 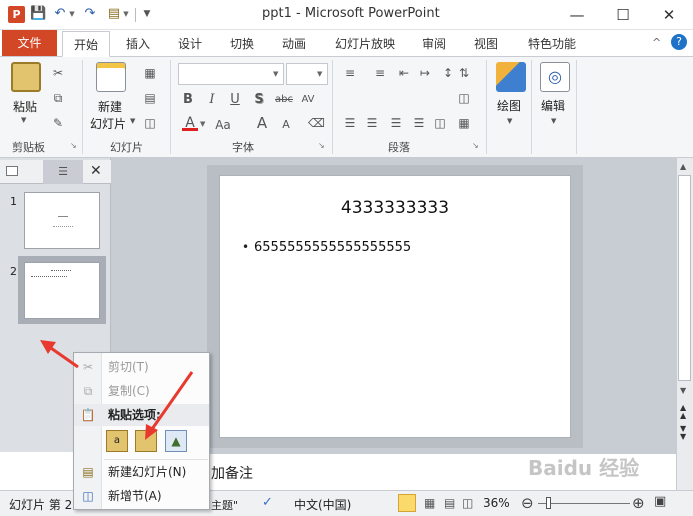 What do you see at coordinates (38, 14) in the screenshot?
I see `save-icon: 💾` at bounding box center [38, 14].